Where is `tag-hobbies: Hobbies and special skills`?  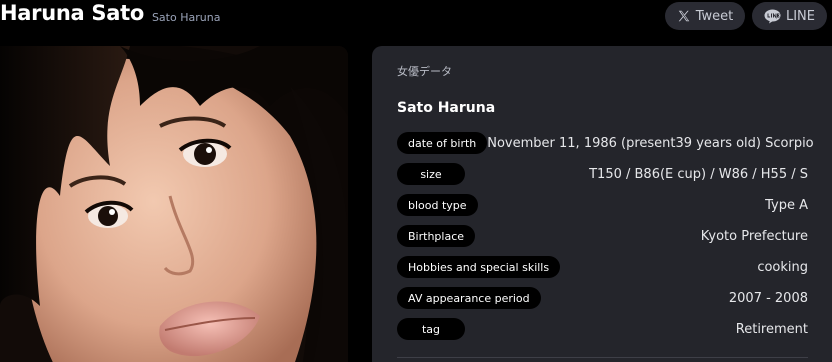
tag-hobbies: Hobbies and special skills is located at coordinates (479, 267).